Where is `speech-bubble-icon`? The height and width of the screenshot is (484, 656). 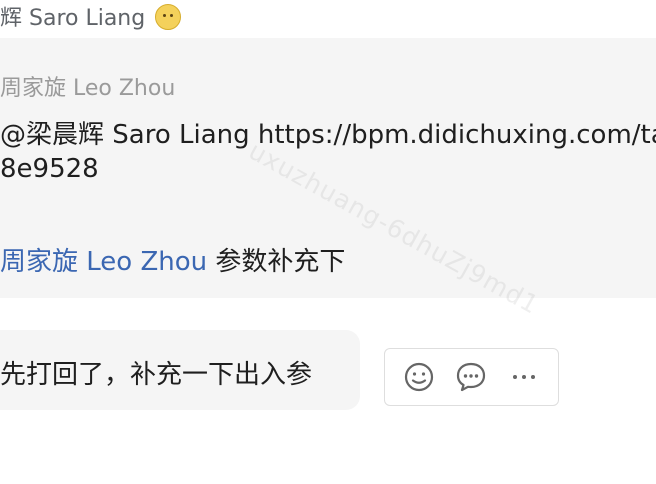
speech-bubble-icon is located at coordinates (471, 377).